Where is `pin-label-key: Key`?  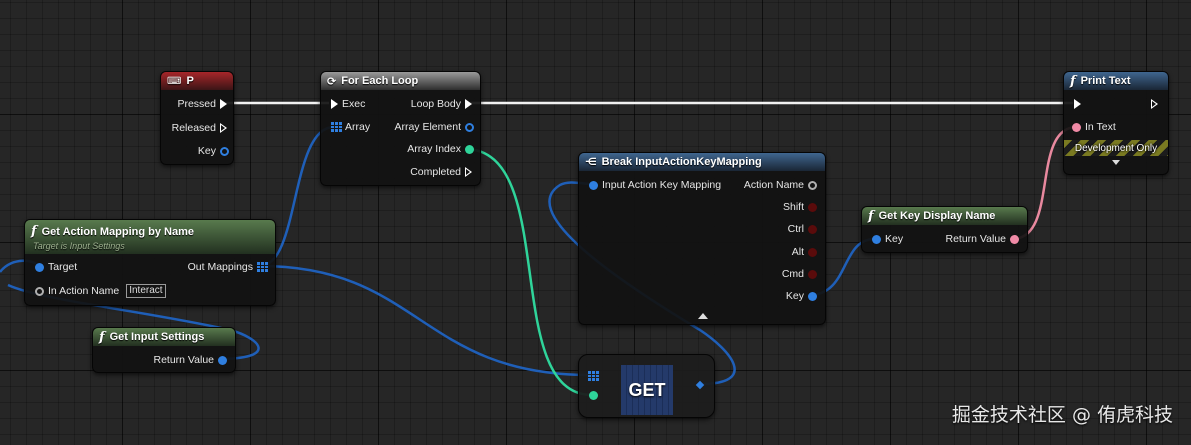
pin-label-key: Key is located at coordinates (206, 151).